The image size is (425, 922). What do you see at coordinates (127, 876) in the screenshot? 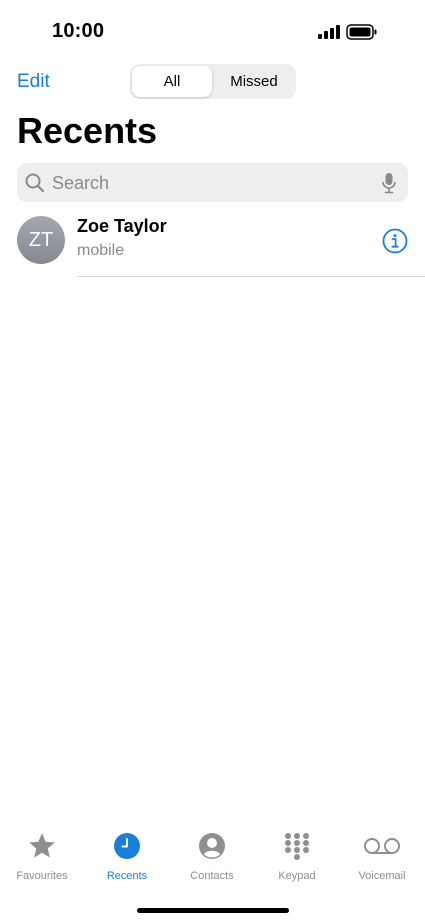
I see `tab-label: Recents` at bounding box center [127, 876].